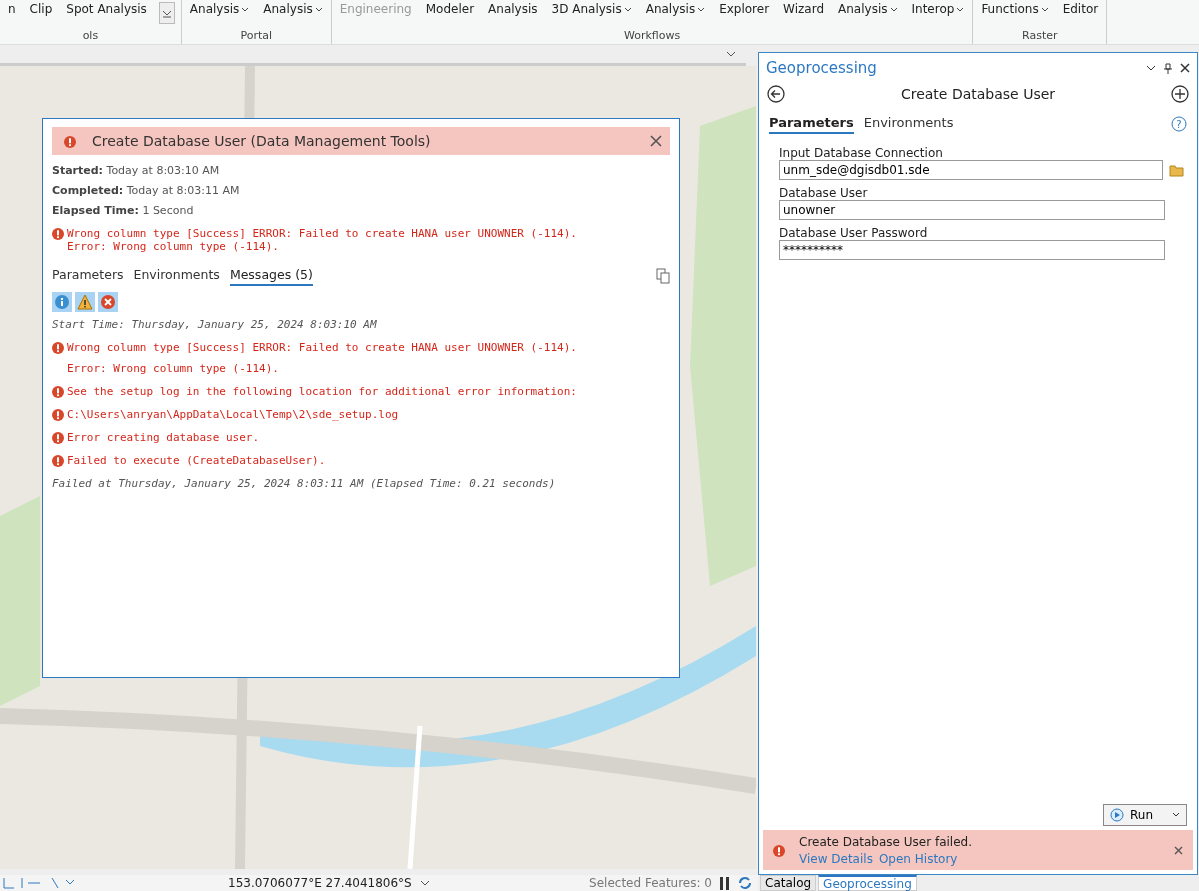 The height and width of the screenshot is (891, 1199). What do you see at coordinates (41, 9) in the screenshot?
I see `ribbon-button: Clip` at bounding box center [41, 9].